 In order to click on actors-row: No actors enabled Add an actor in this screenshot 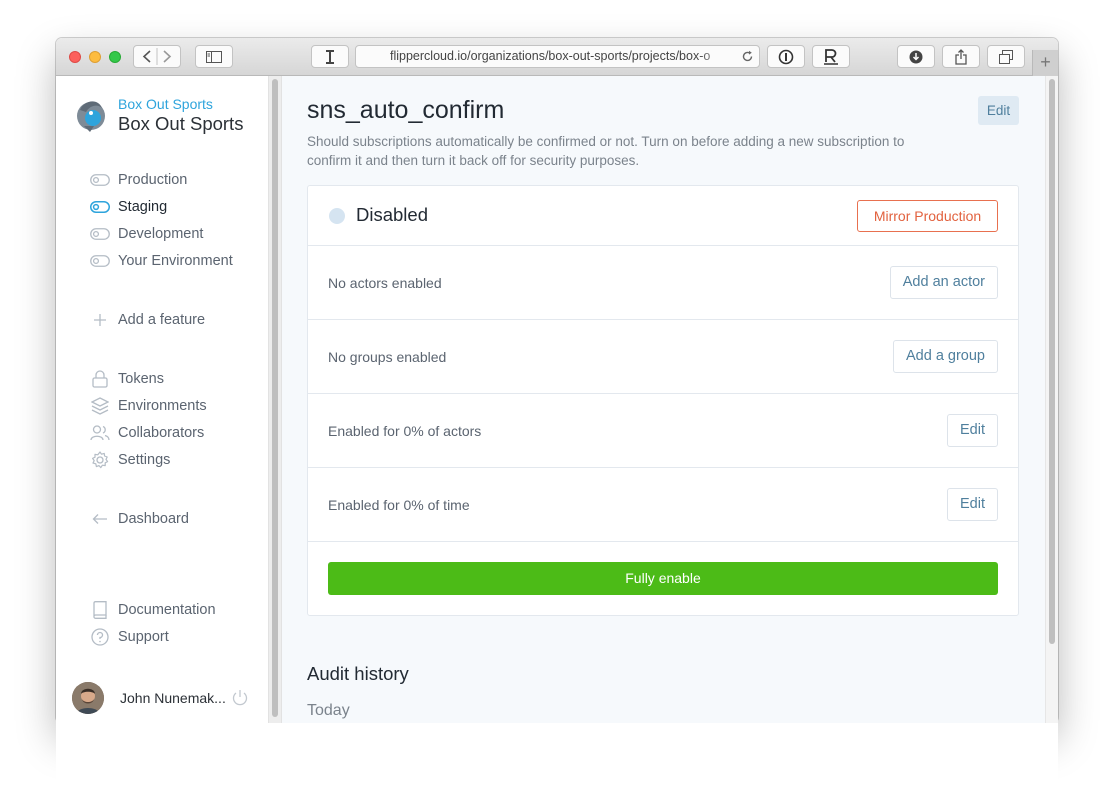, I will do `click(663, 283)`.